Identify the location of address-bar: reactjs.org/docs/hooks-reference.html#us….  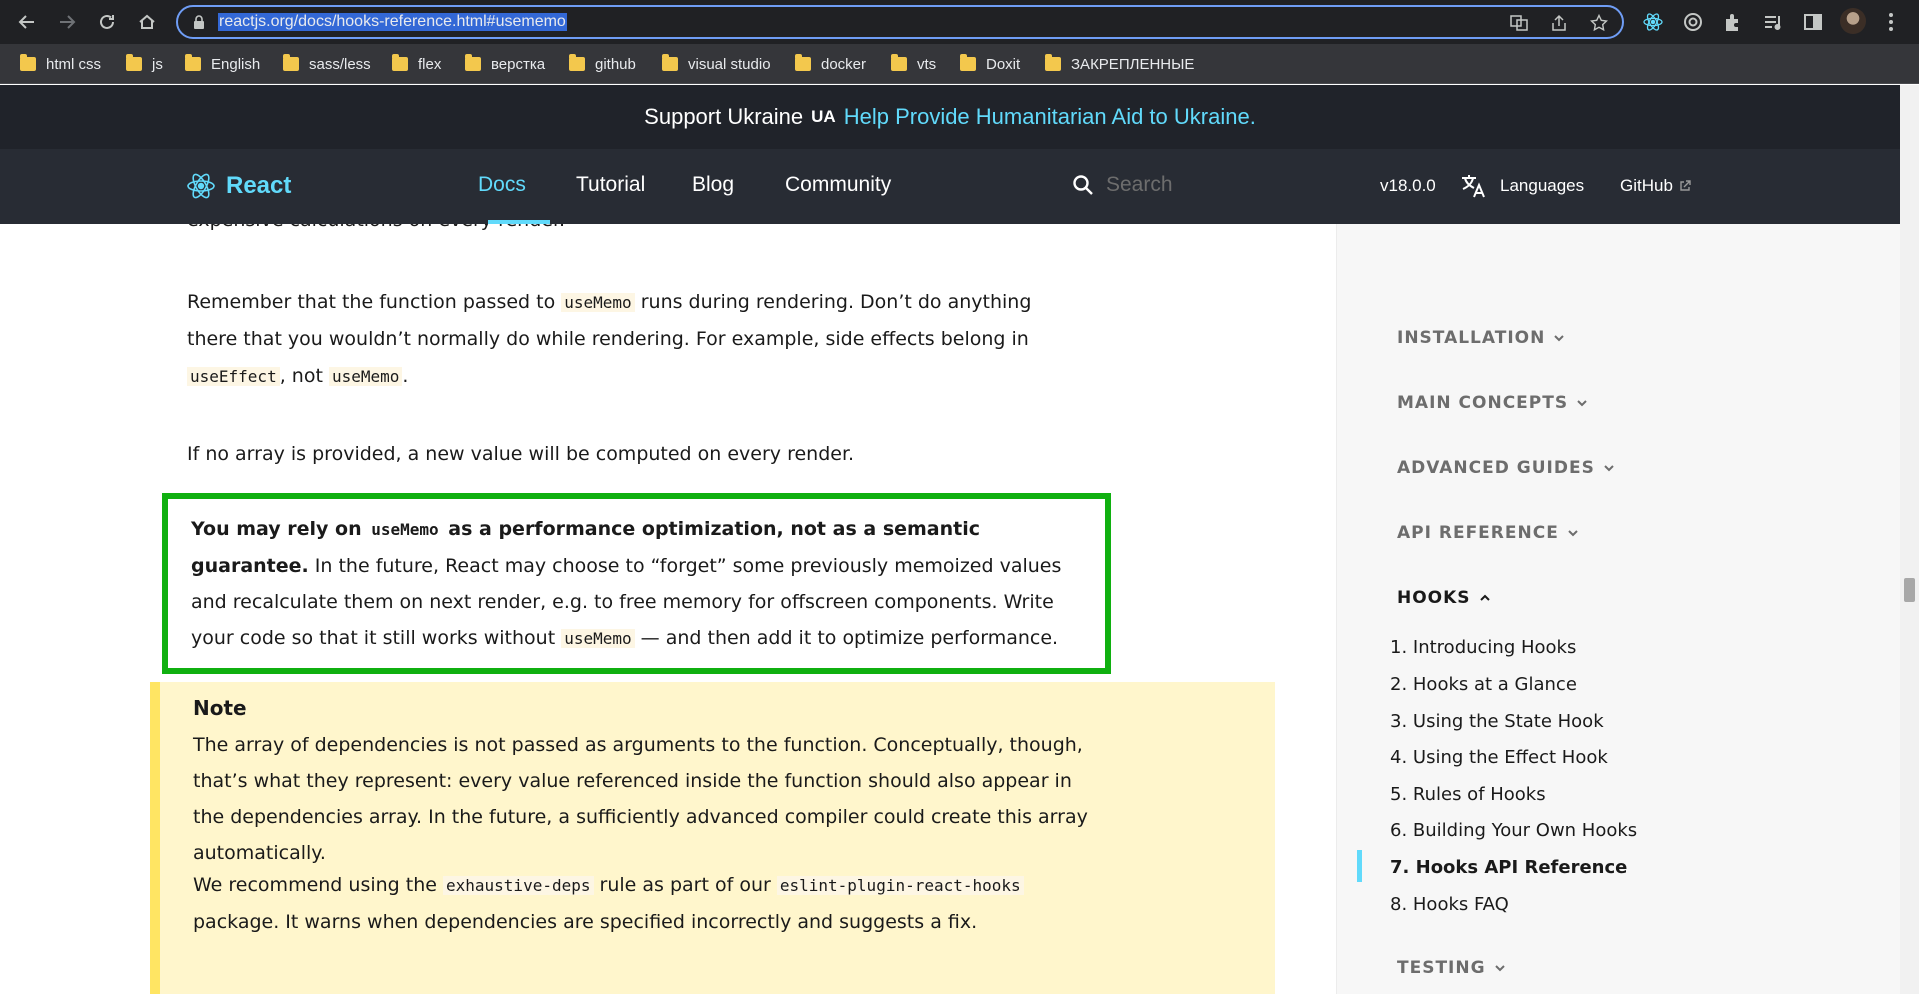
(900, 22).